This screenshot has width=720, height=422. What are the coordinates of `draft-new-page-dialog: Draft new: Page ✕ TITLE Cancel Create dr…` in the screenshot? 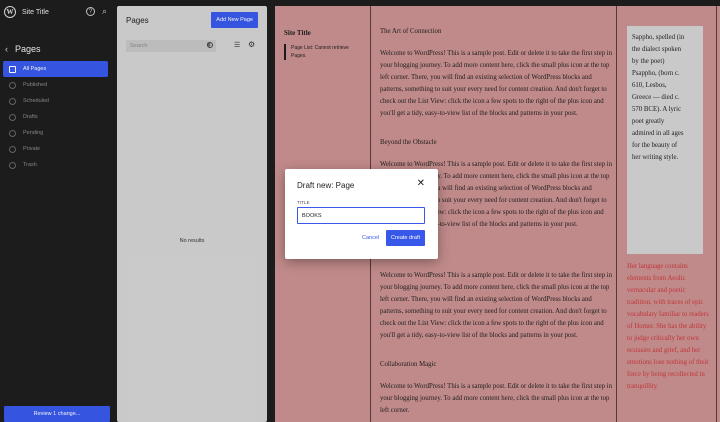 It's located at (361, 214).